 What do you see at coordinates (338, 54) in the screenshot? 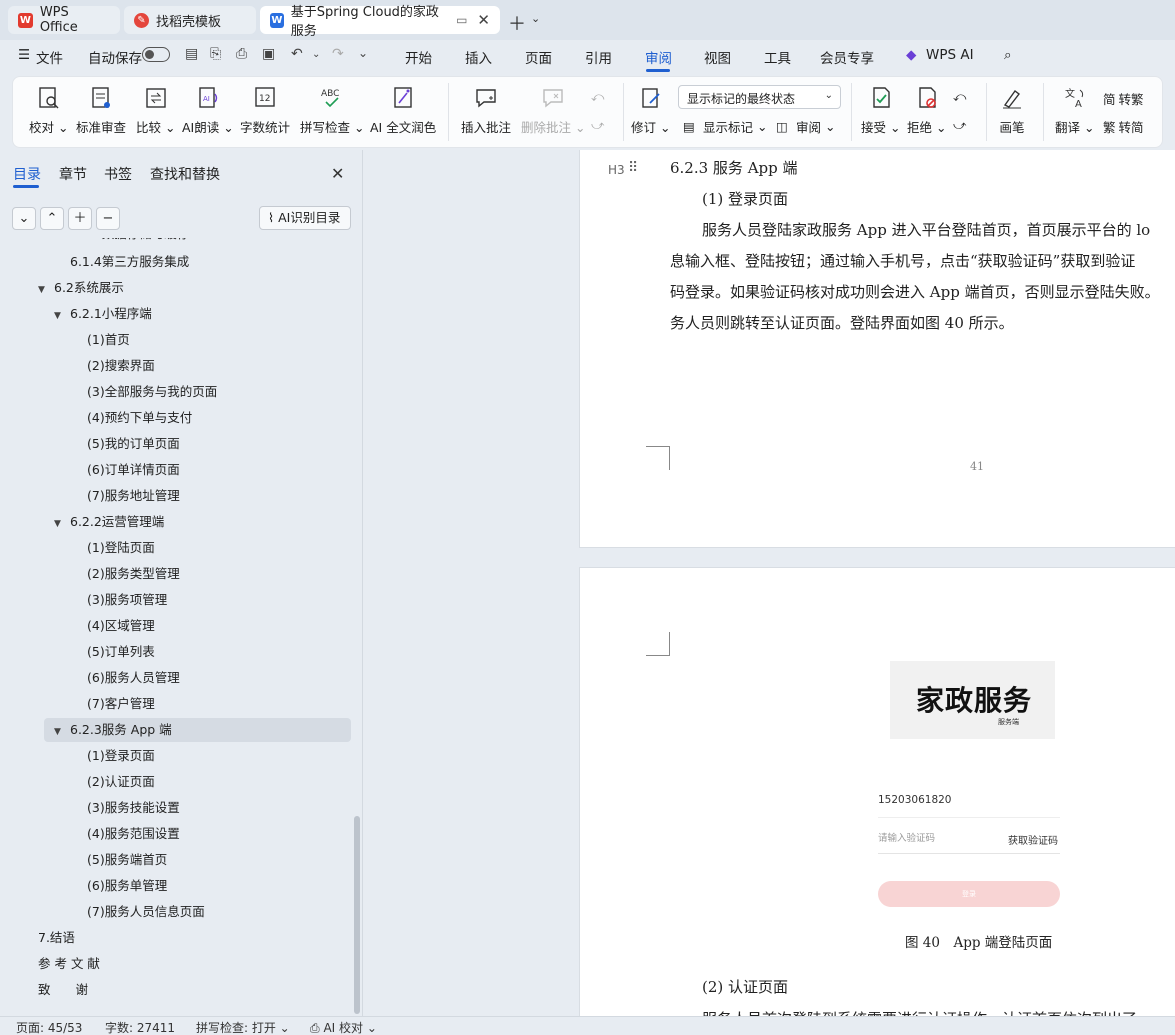
I see `redo-icon: ↷` at bounding box center [338, 54].